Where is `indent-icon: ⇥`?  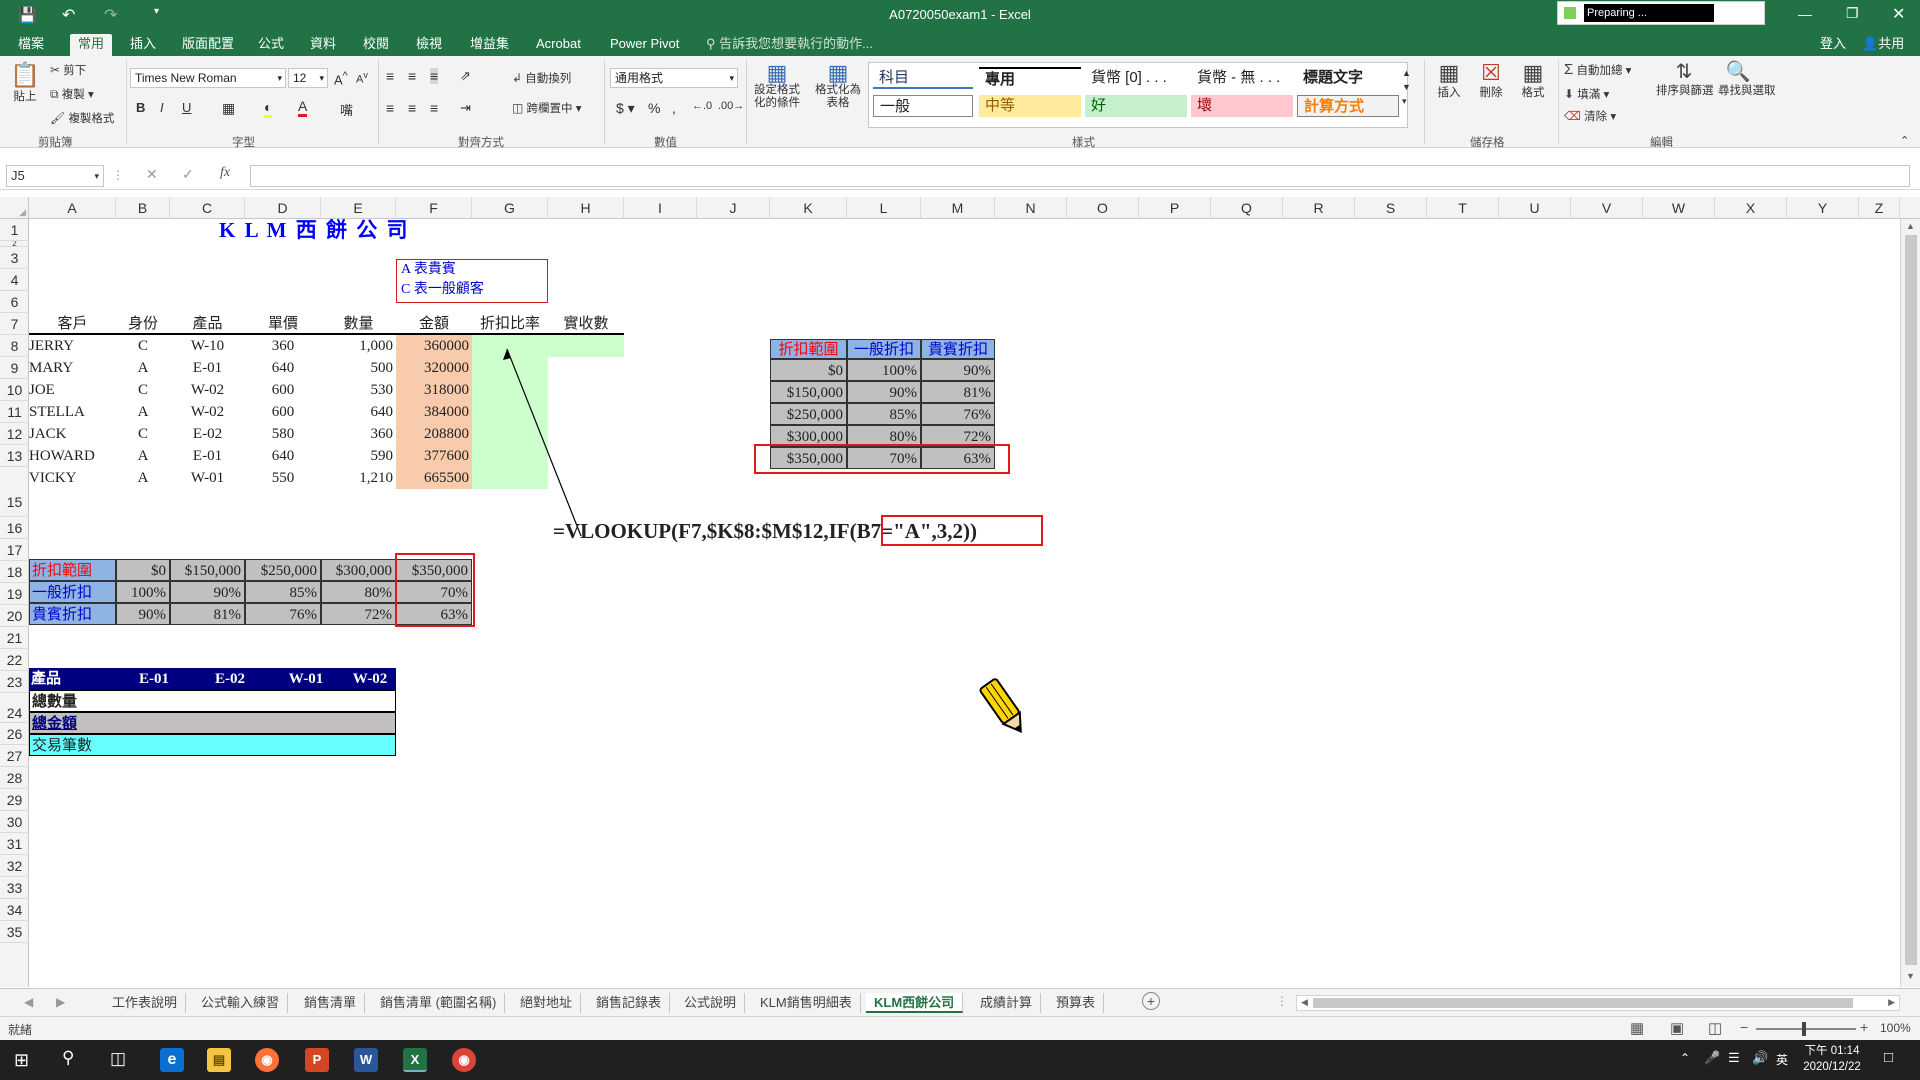
indent-icon: ⇥ is located at coordinates (465, 108).